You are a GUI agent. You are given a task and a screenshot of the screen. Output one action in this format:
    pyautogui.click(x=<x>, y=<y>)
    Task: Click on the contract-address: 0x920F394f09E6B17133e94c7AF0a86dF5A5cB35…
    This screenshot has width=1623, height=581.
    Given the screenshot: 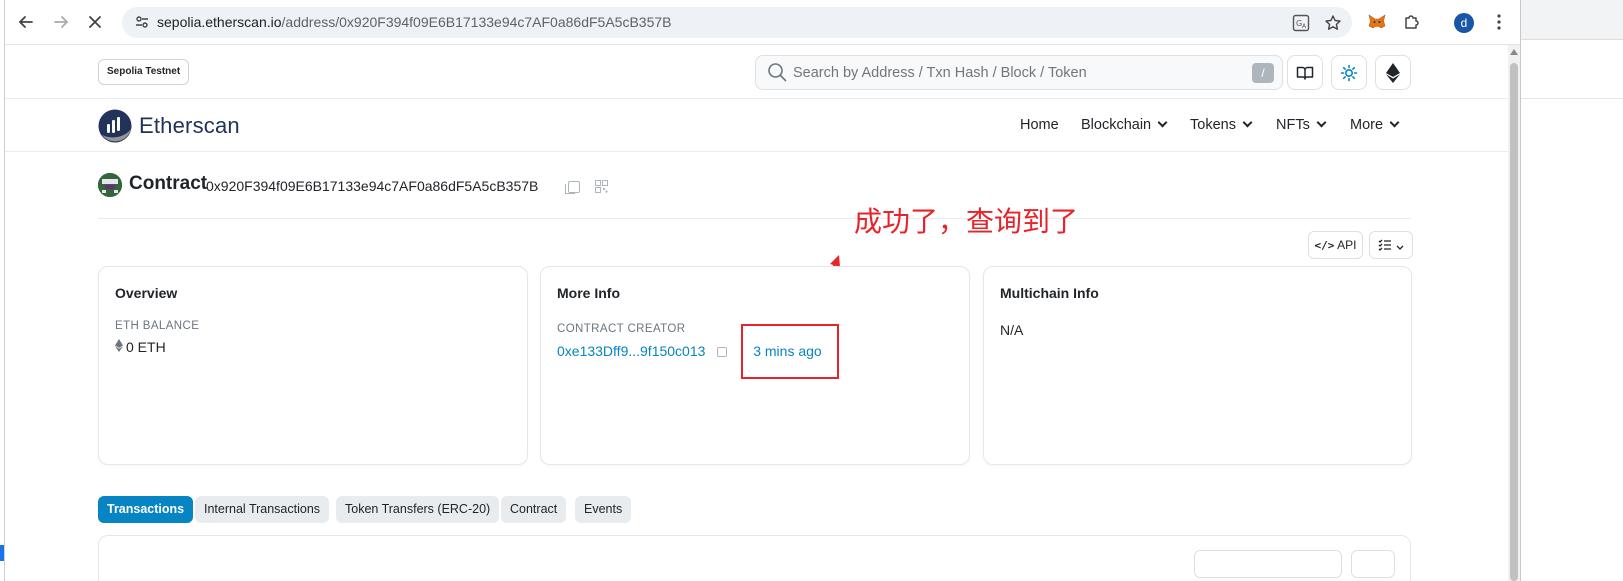 What is the action you would take?
    pyautogui.click(x=372, y=186)
    